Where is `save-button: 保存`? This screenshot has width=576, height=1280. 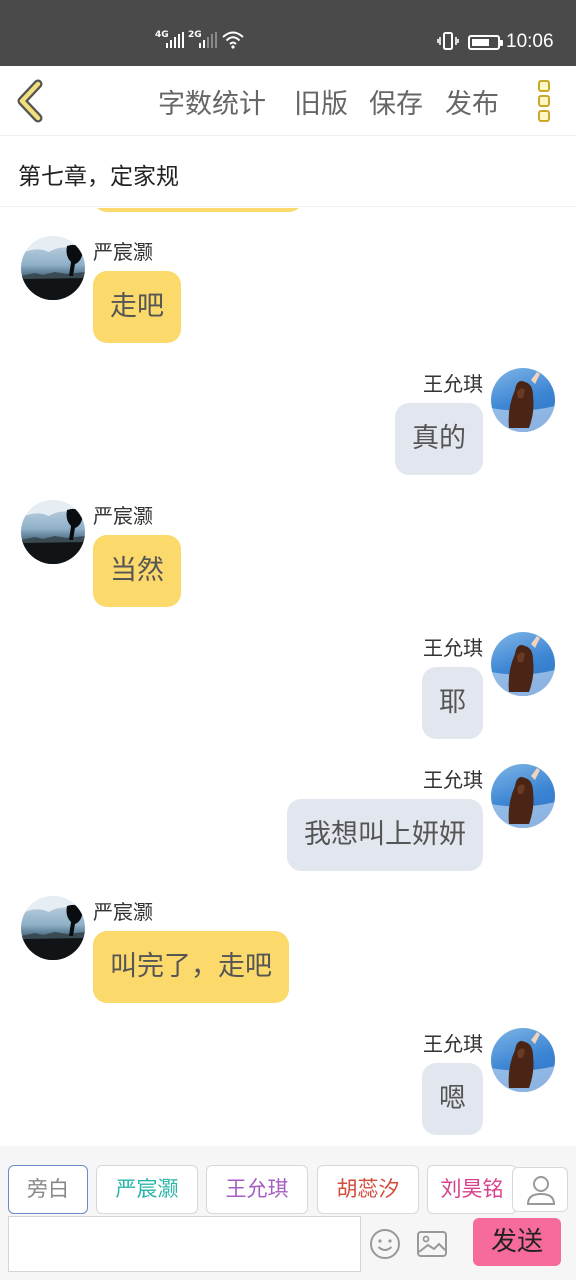
save-button: 保存 is located at coordinates (396, 101).